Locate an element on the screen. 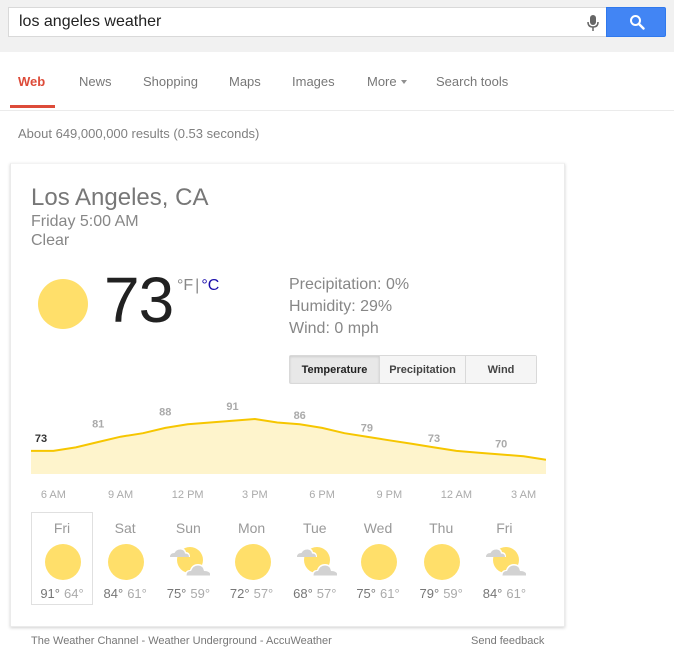 The width and height of the screenshot is (674, 655). x-tick-label: 3 PM is located at coordinates (255, 495).